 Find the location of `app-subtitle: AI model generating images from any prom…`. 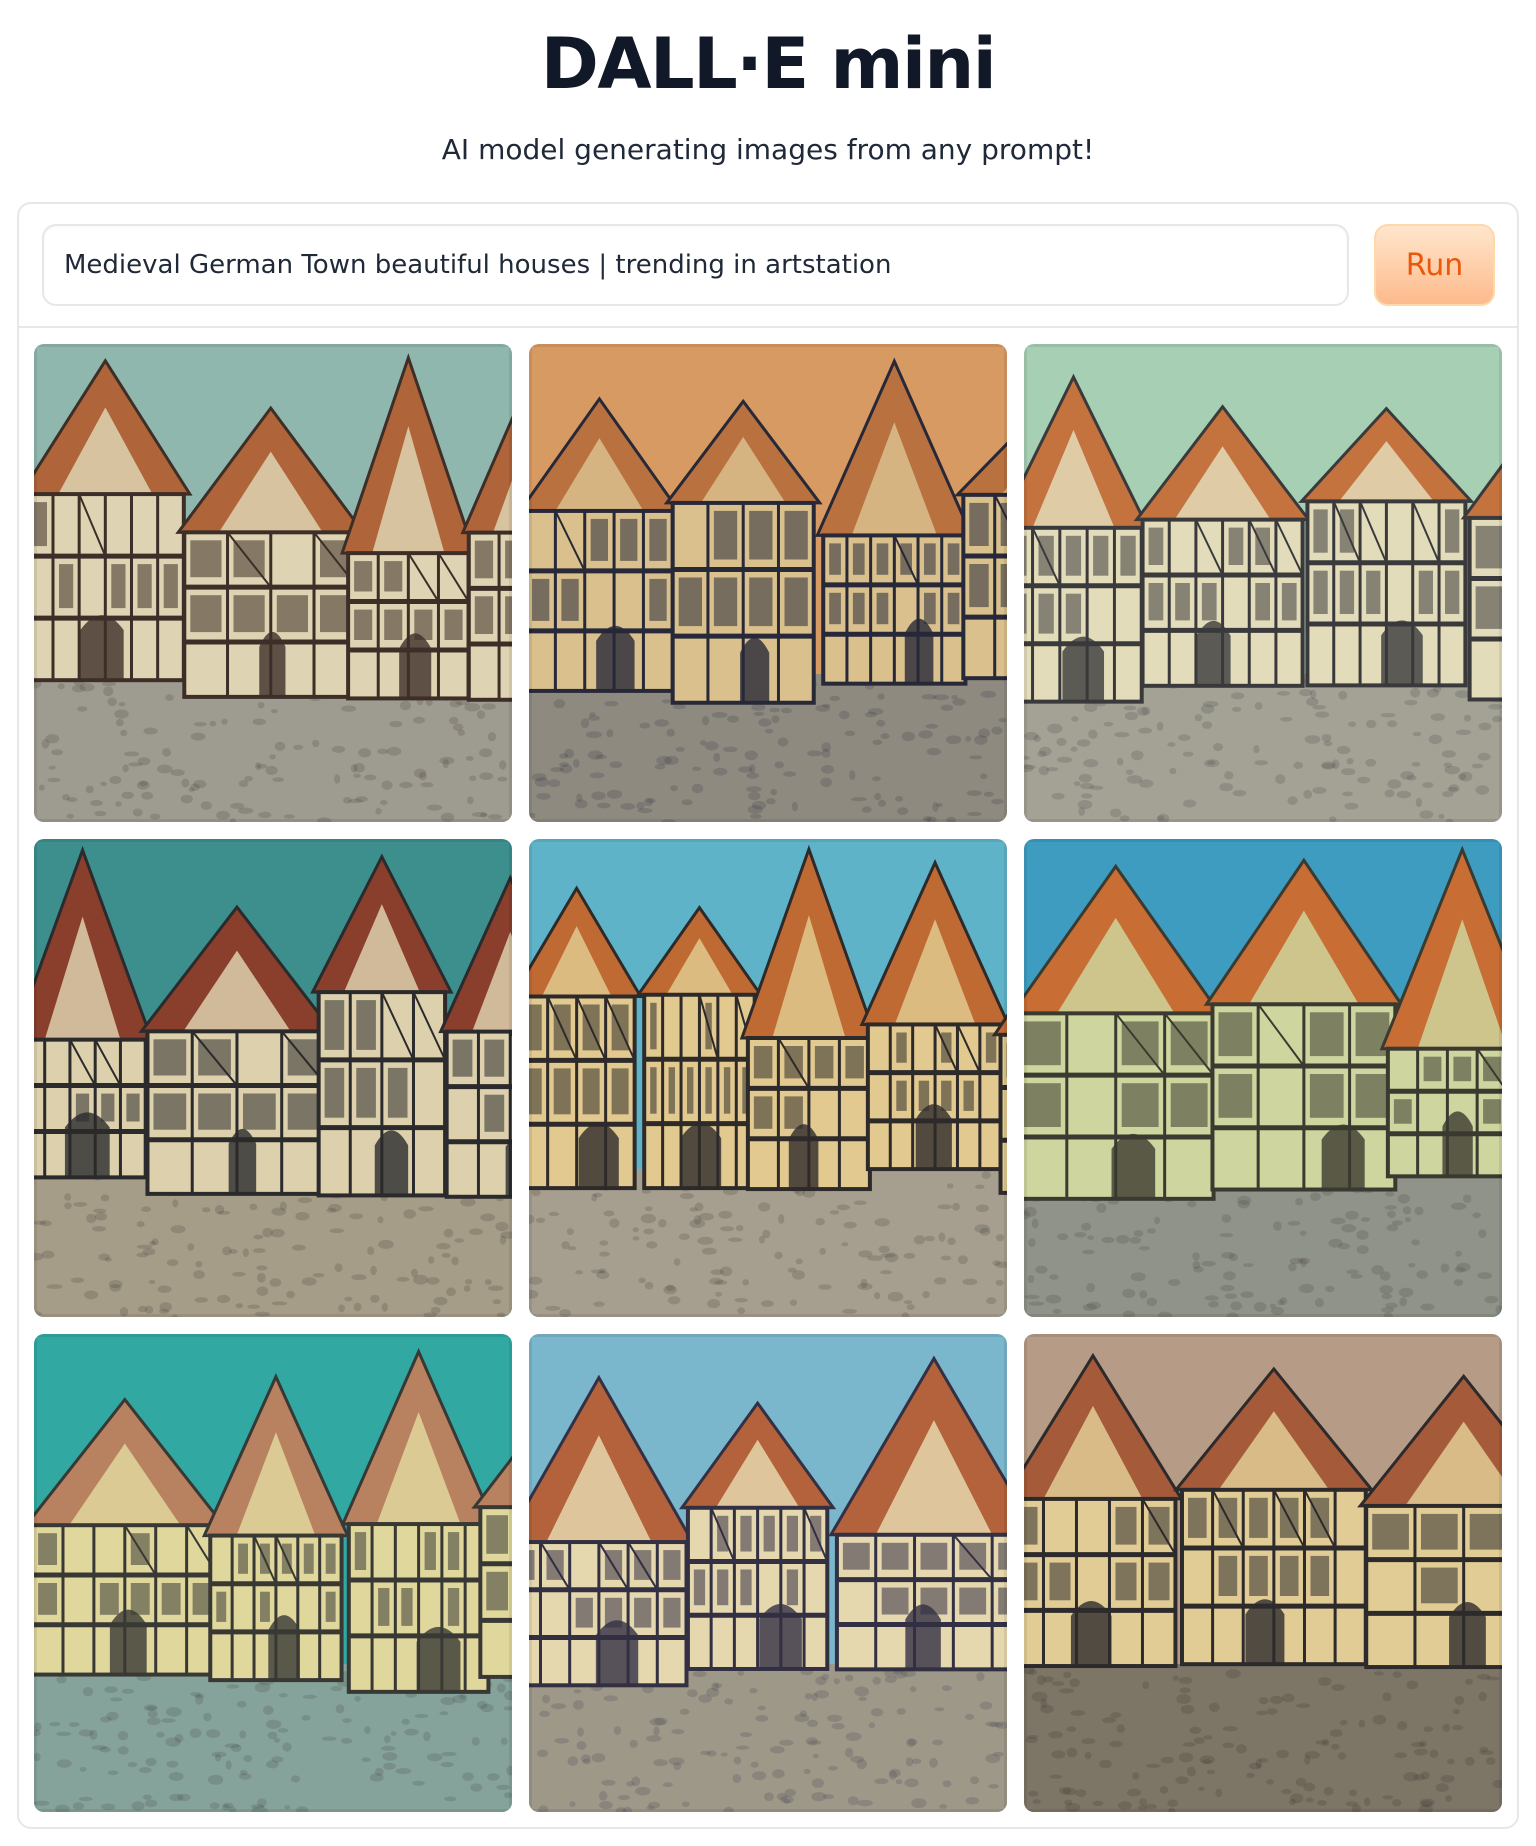

app-subtitle: AI model generating images from any prom… is located at coordinates (768, 149).